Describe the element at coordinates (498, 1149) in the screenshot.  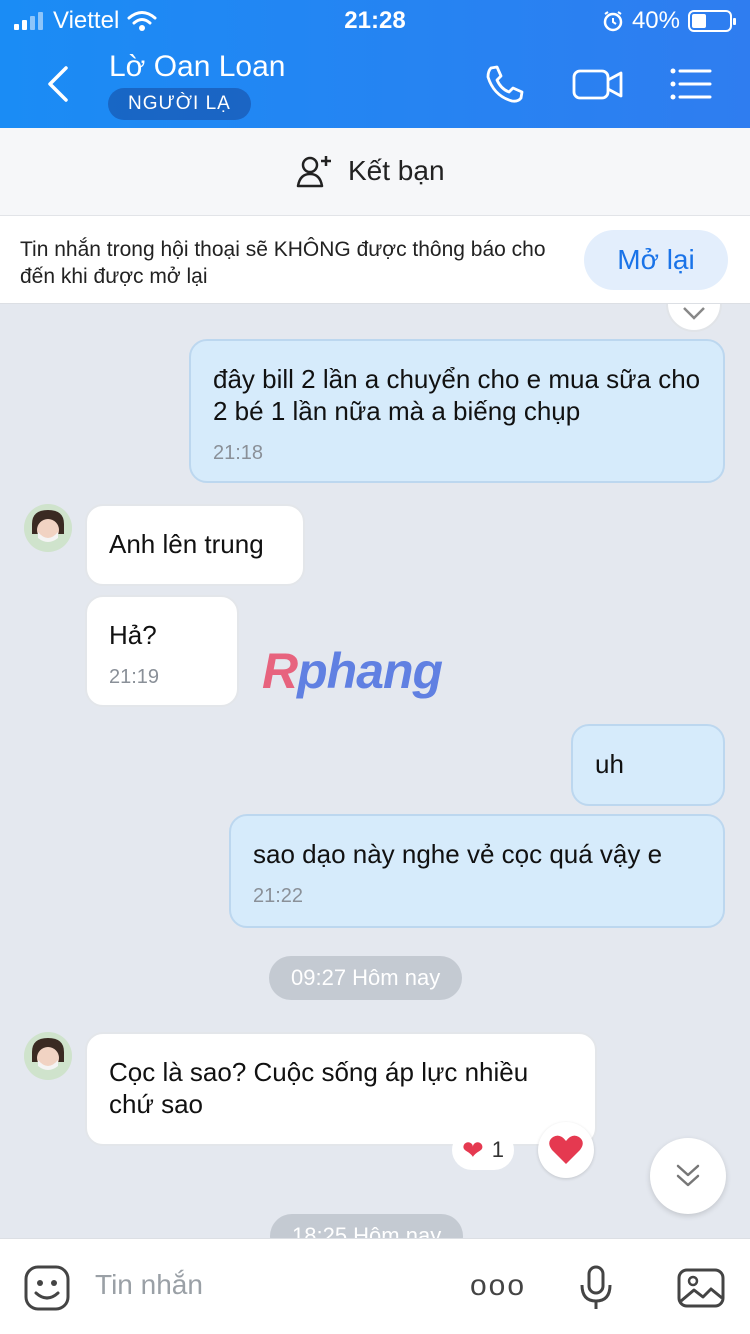
I see `reaction-number: 1` at that location.